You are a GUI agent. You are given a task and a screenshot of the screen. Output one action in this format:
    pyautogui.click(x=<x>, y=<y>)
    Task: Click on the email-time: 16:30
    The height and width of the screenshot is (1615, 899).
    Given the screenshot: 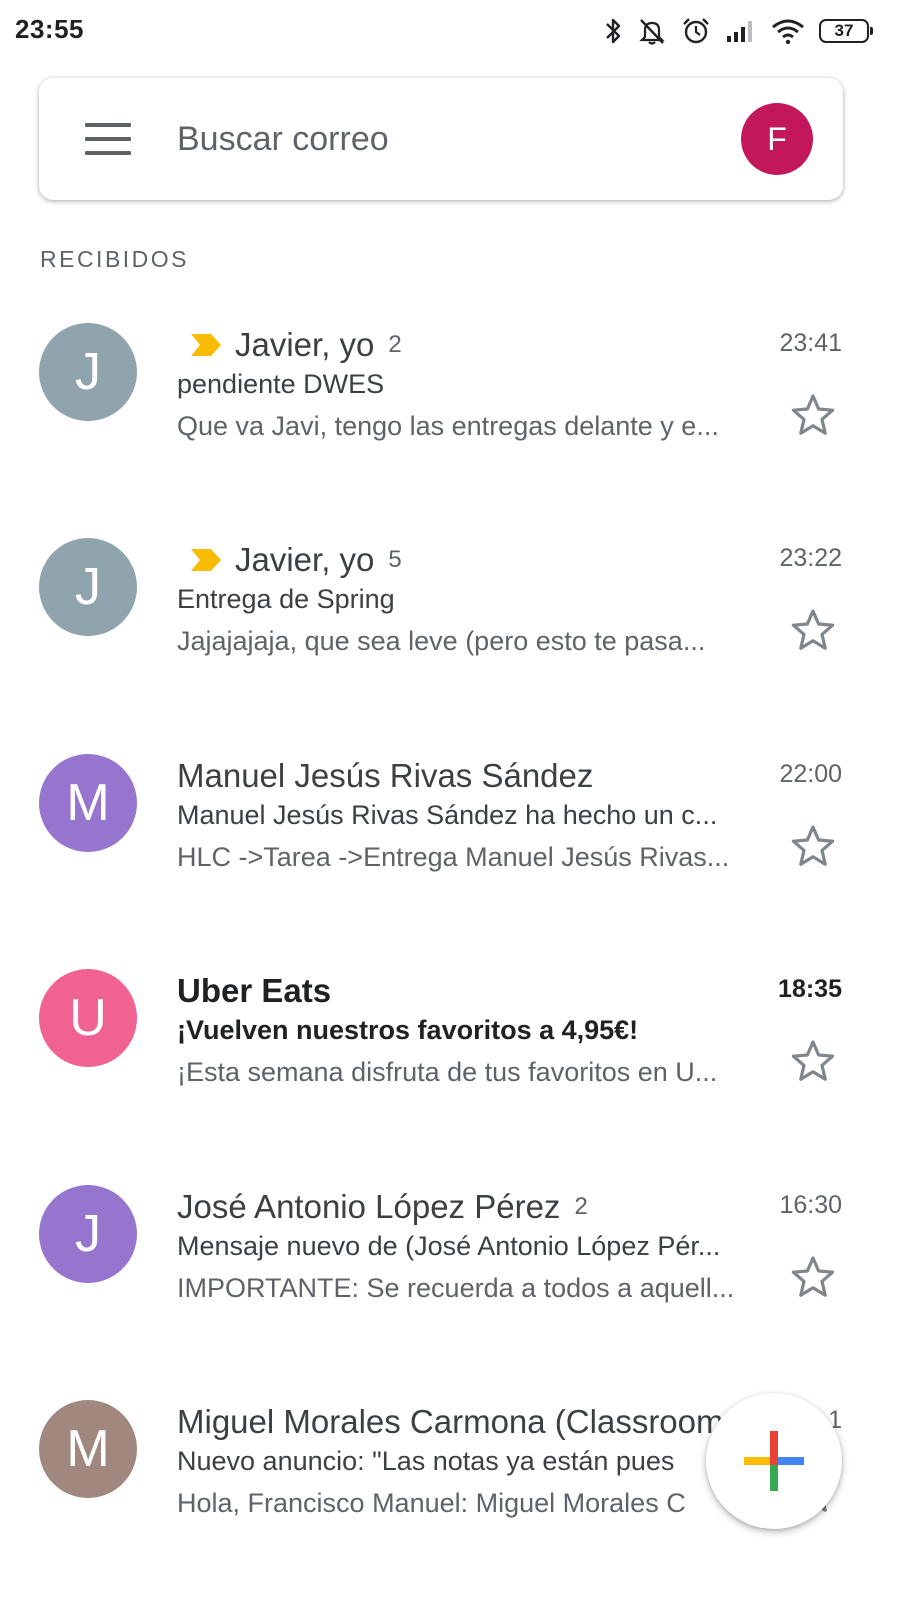 What is the action you would take?
    pyautogui.click(x=810, y=1205)
    